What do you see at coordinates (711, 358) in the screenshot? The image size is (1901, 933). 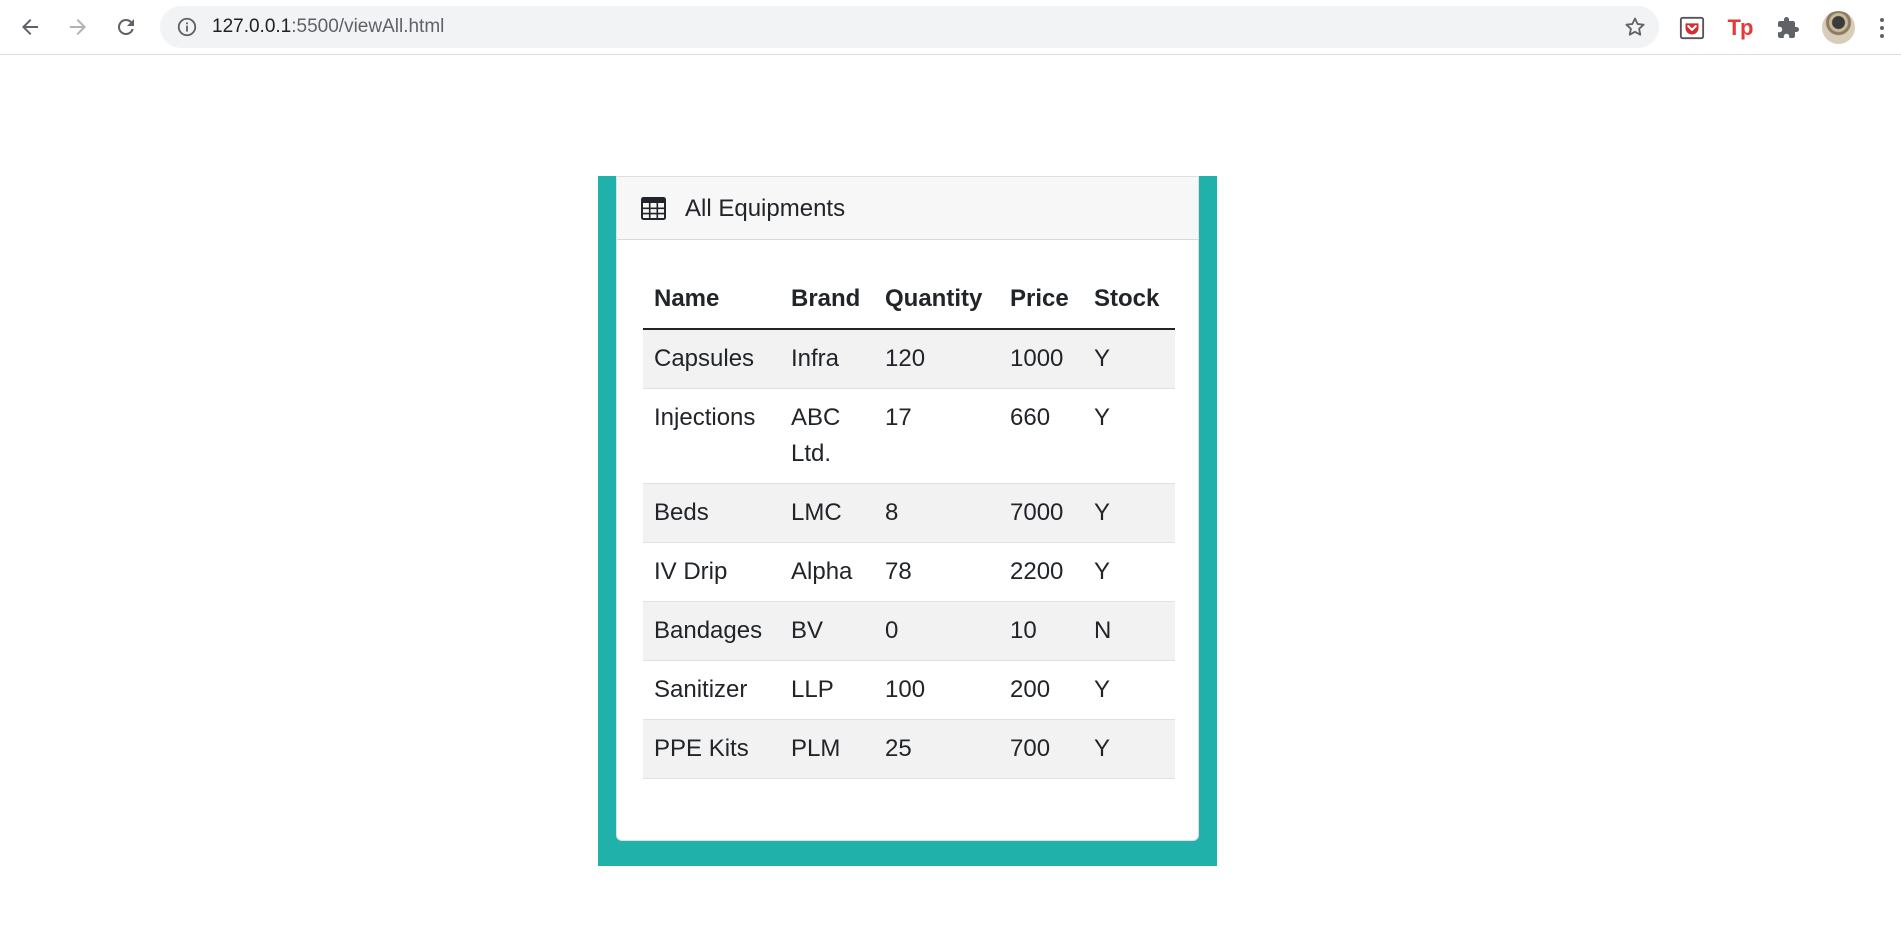 I see `cell-name: Capsules` at bounding box center [711, 358].